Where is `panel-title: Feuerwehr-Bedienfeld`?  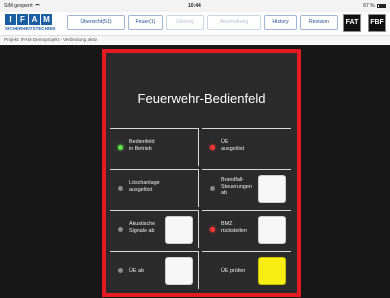 panel-title: Feuerwehr-Bedienfeld is located at coordinates (201, 98).